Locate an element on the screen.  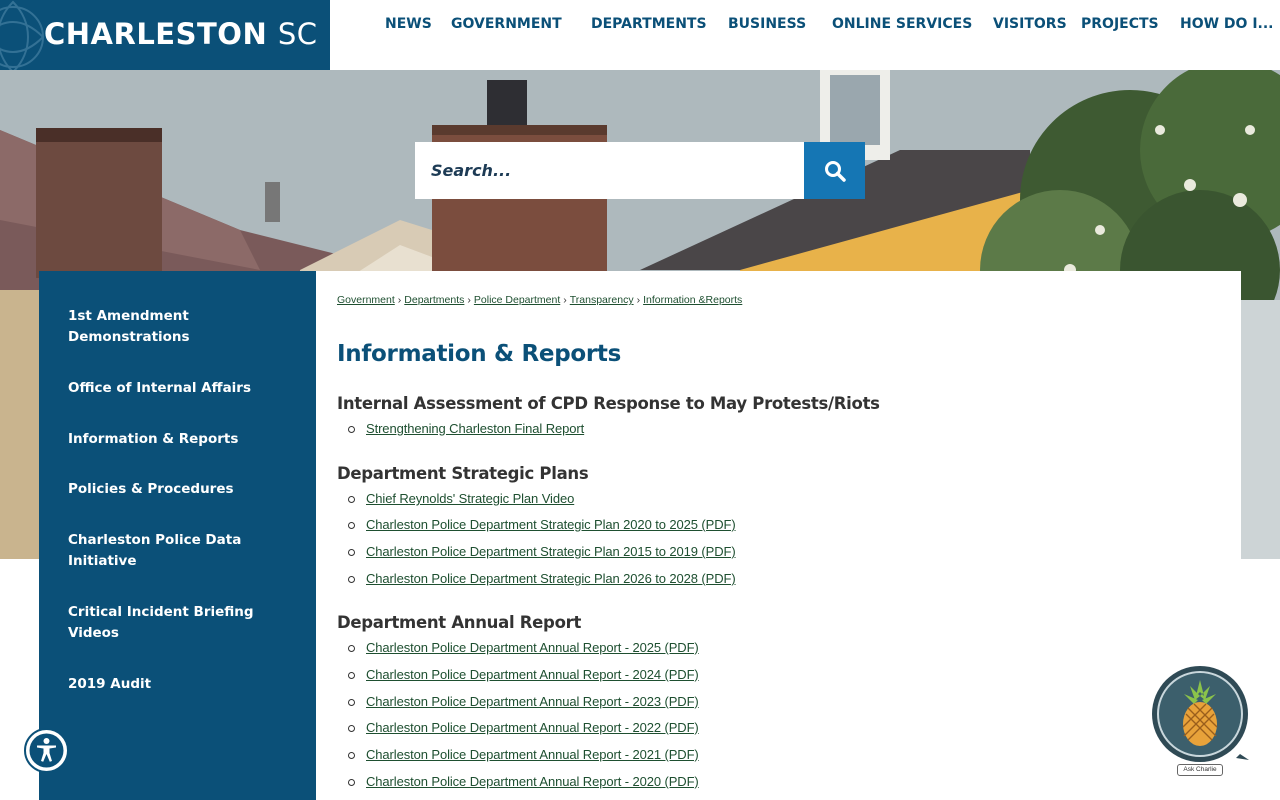
section-heading-strategic-plans: Department Strategic Plans is located at coordinates (463, 473).